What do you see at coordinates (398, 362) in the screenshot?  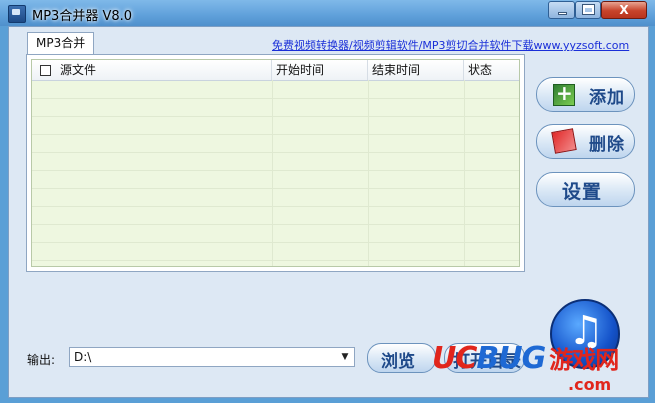 I see `browse-button-label: 浏览` at bounding box center [398, 362].